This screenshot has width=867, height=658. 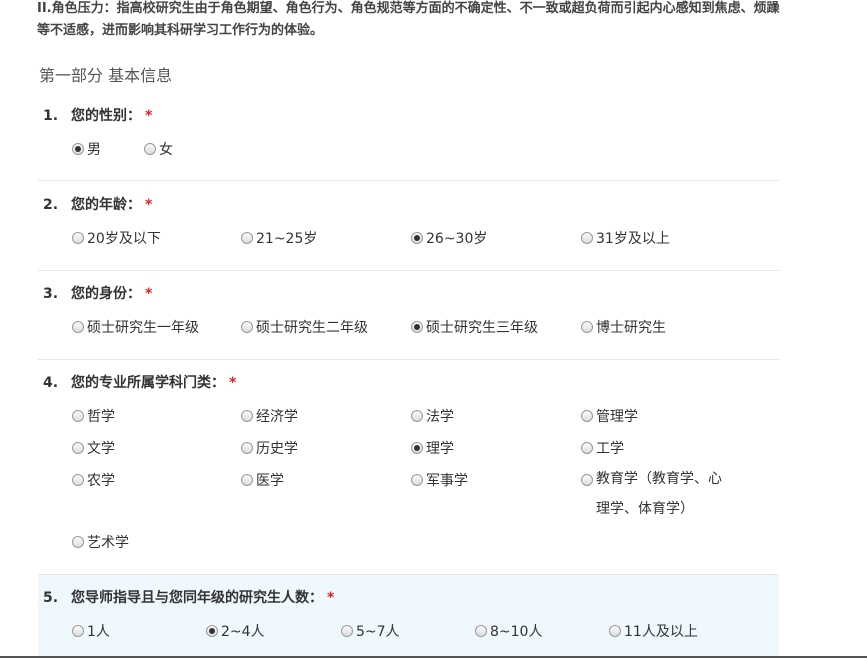 I want to click on option-discipline-economics: 经济学, so click(x=269, y=416).